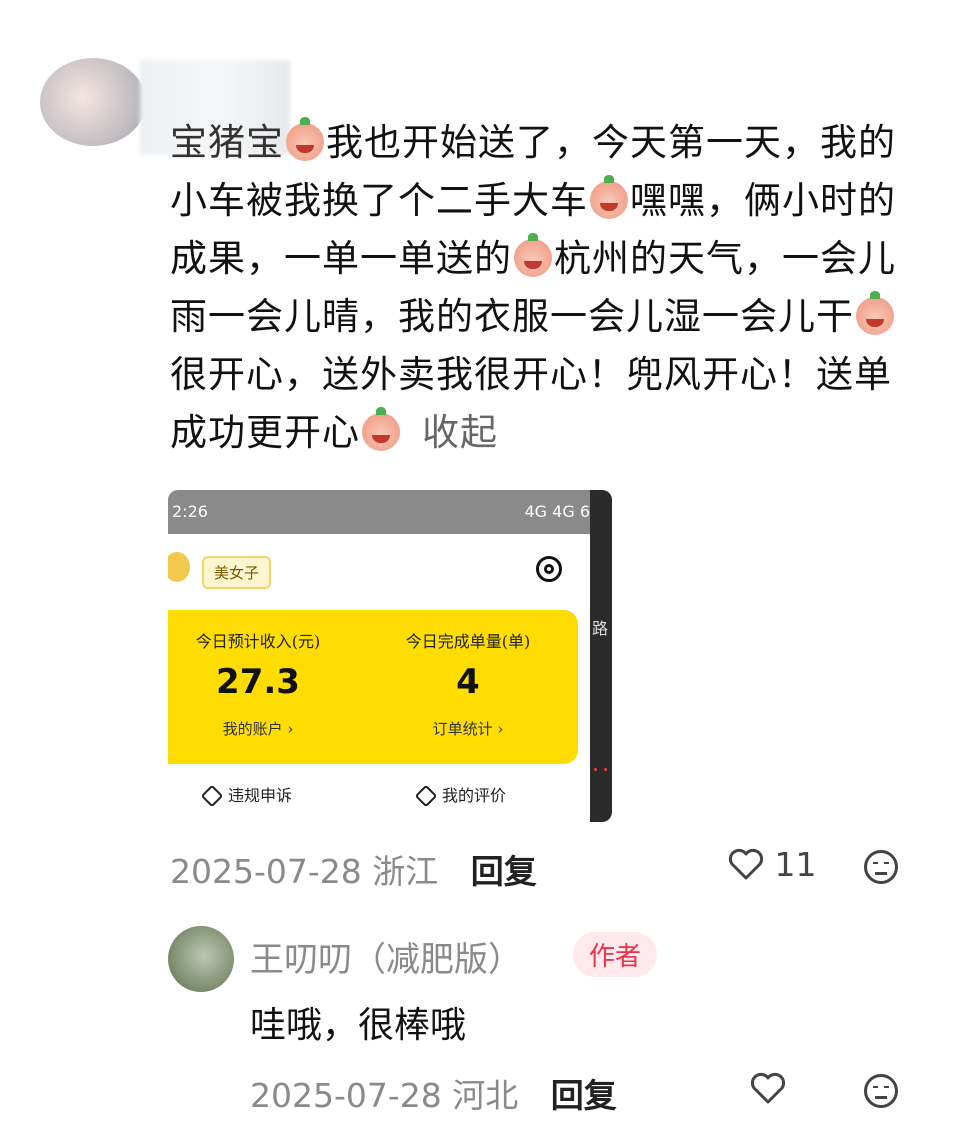  I want to click on income-stat: 今日预计收入(元) 27.3 我的账户 ›, so click(258, 683).